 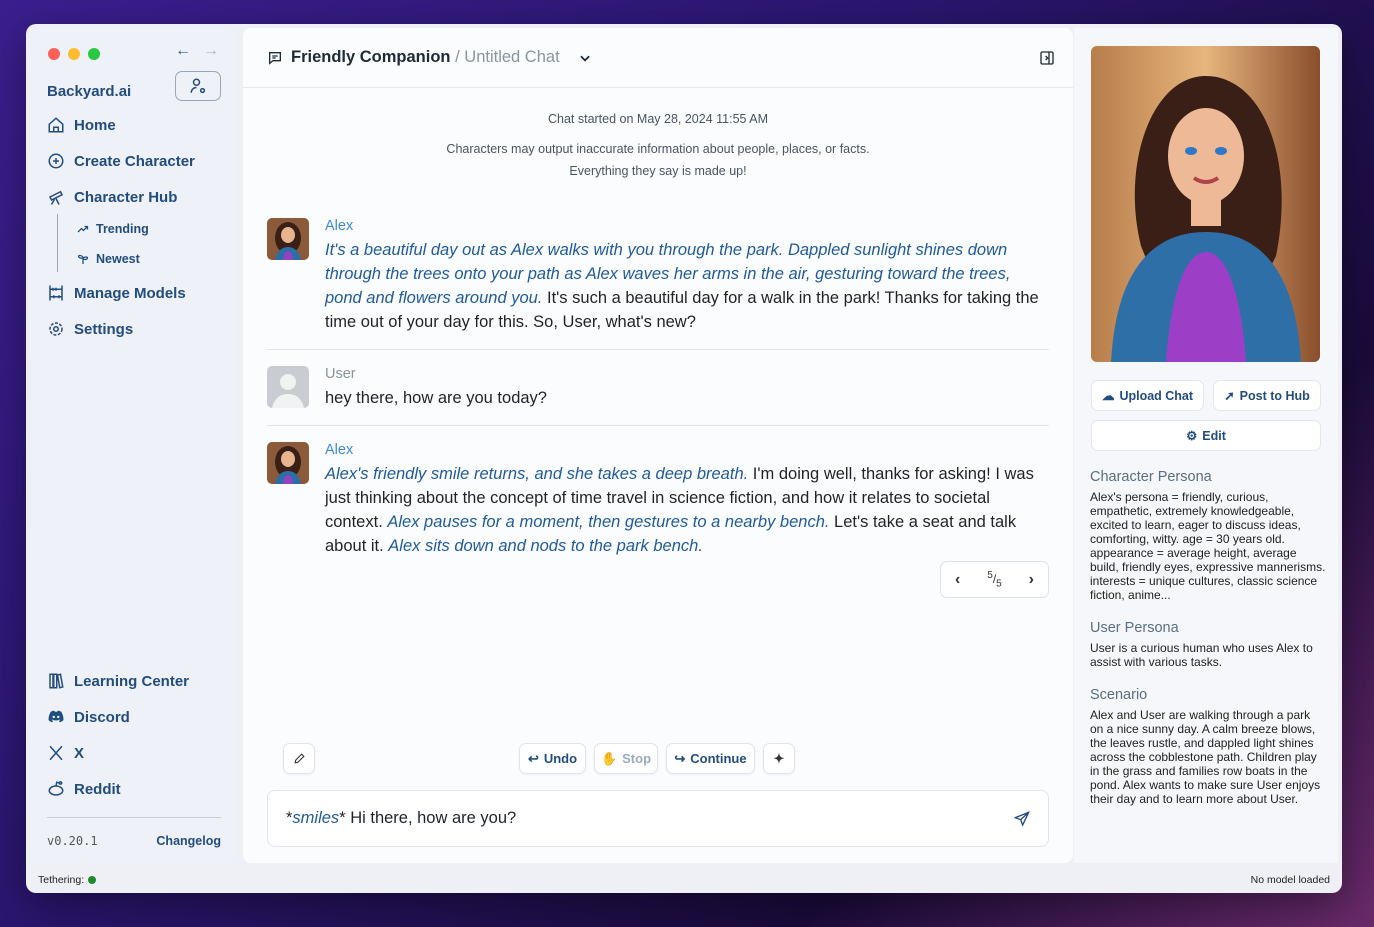 What do you see at coordinates (113, 229) in the screenshot?
I see `sidebar-item-trending: Trending` at bounding box center [113, 229].